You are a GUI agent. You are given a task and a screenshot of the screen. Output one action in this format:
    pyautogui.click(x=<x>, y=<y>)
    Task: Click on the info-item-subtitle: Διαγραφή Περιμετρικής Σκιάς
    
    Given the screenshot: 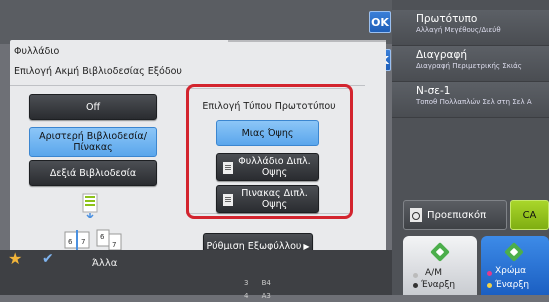 What is the action you would take?
    pyautogui.click(x=469, y=66)
    